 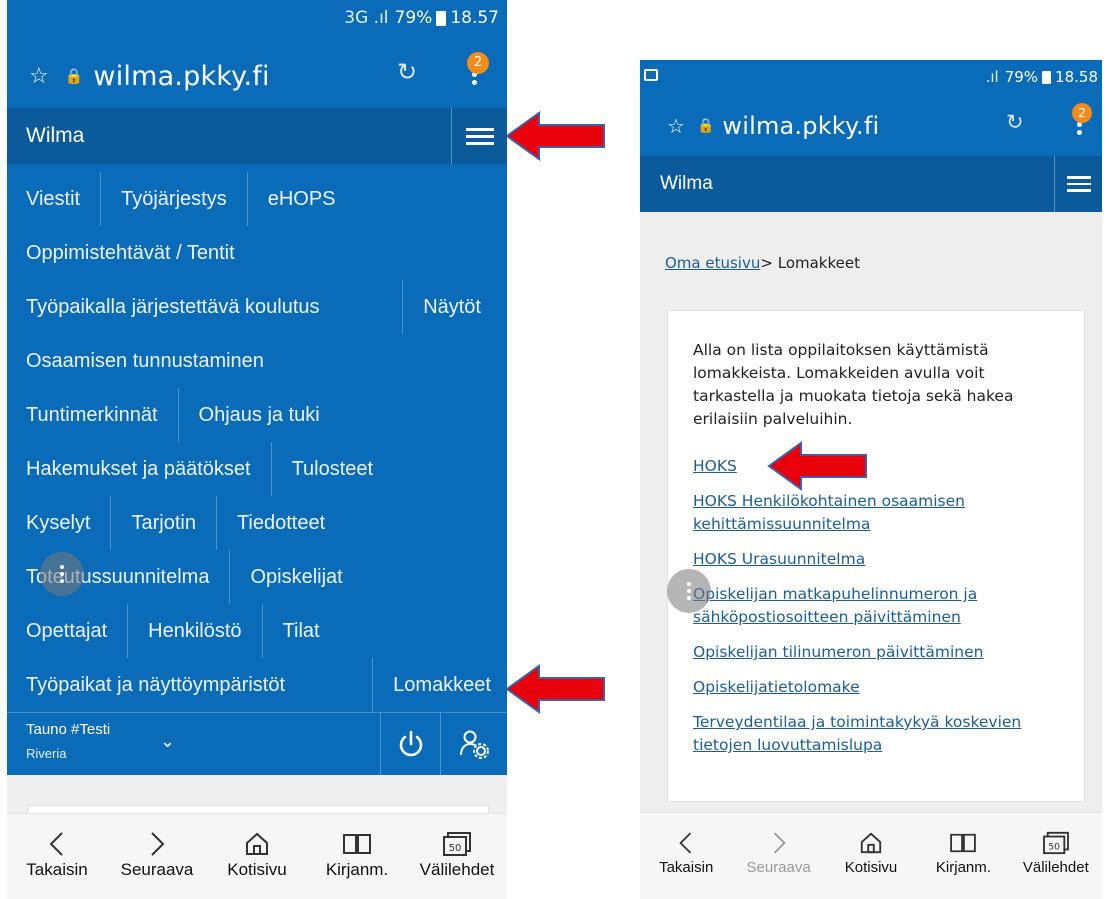 What do you see at coordinates (257, 18) in the screenshot?
I see `status-bar: 3G .ıl 79% 18.57` at bounding box center [257, 18].